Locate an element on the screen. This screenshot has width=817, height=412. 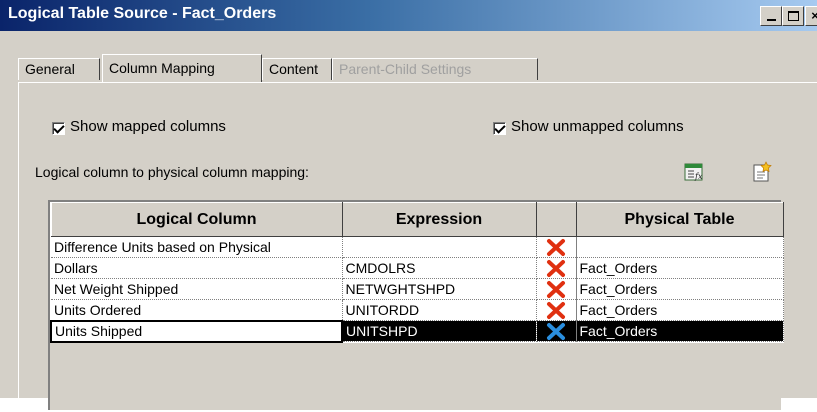
logical-column-cell: Units Ordered is located at coordinates (197, 310).